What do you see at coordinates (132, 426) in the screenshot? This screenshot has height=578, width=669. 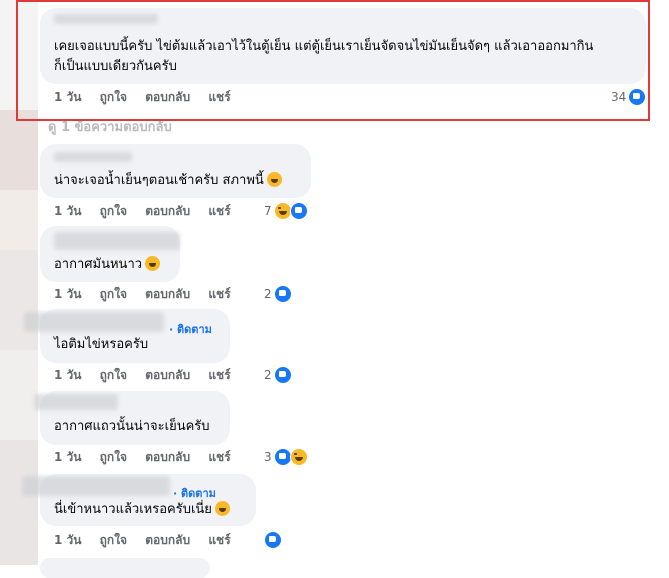 I see `reply-text: อากาศแถวนั้นน่าจะเย็นครับ` at bounding box center [132, 426].